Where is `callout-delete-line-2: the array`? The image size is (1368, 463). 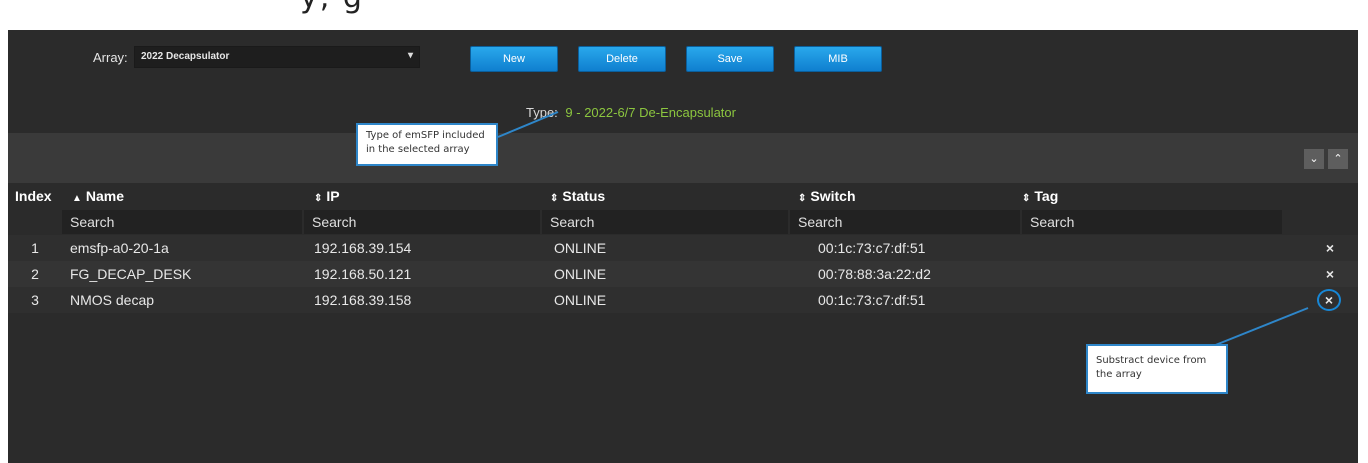
callout-delete-line-2: the array is located at coordinates (1119, 374).